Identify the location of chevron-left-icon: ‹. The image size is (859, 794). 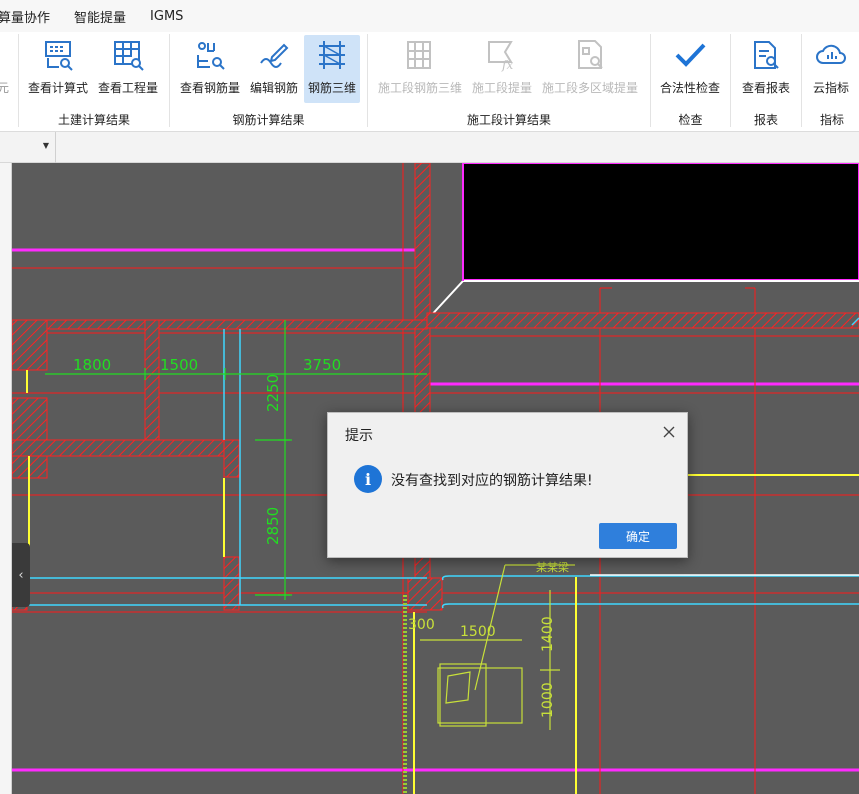
(21, 575).